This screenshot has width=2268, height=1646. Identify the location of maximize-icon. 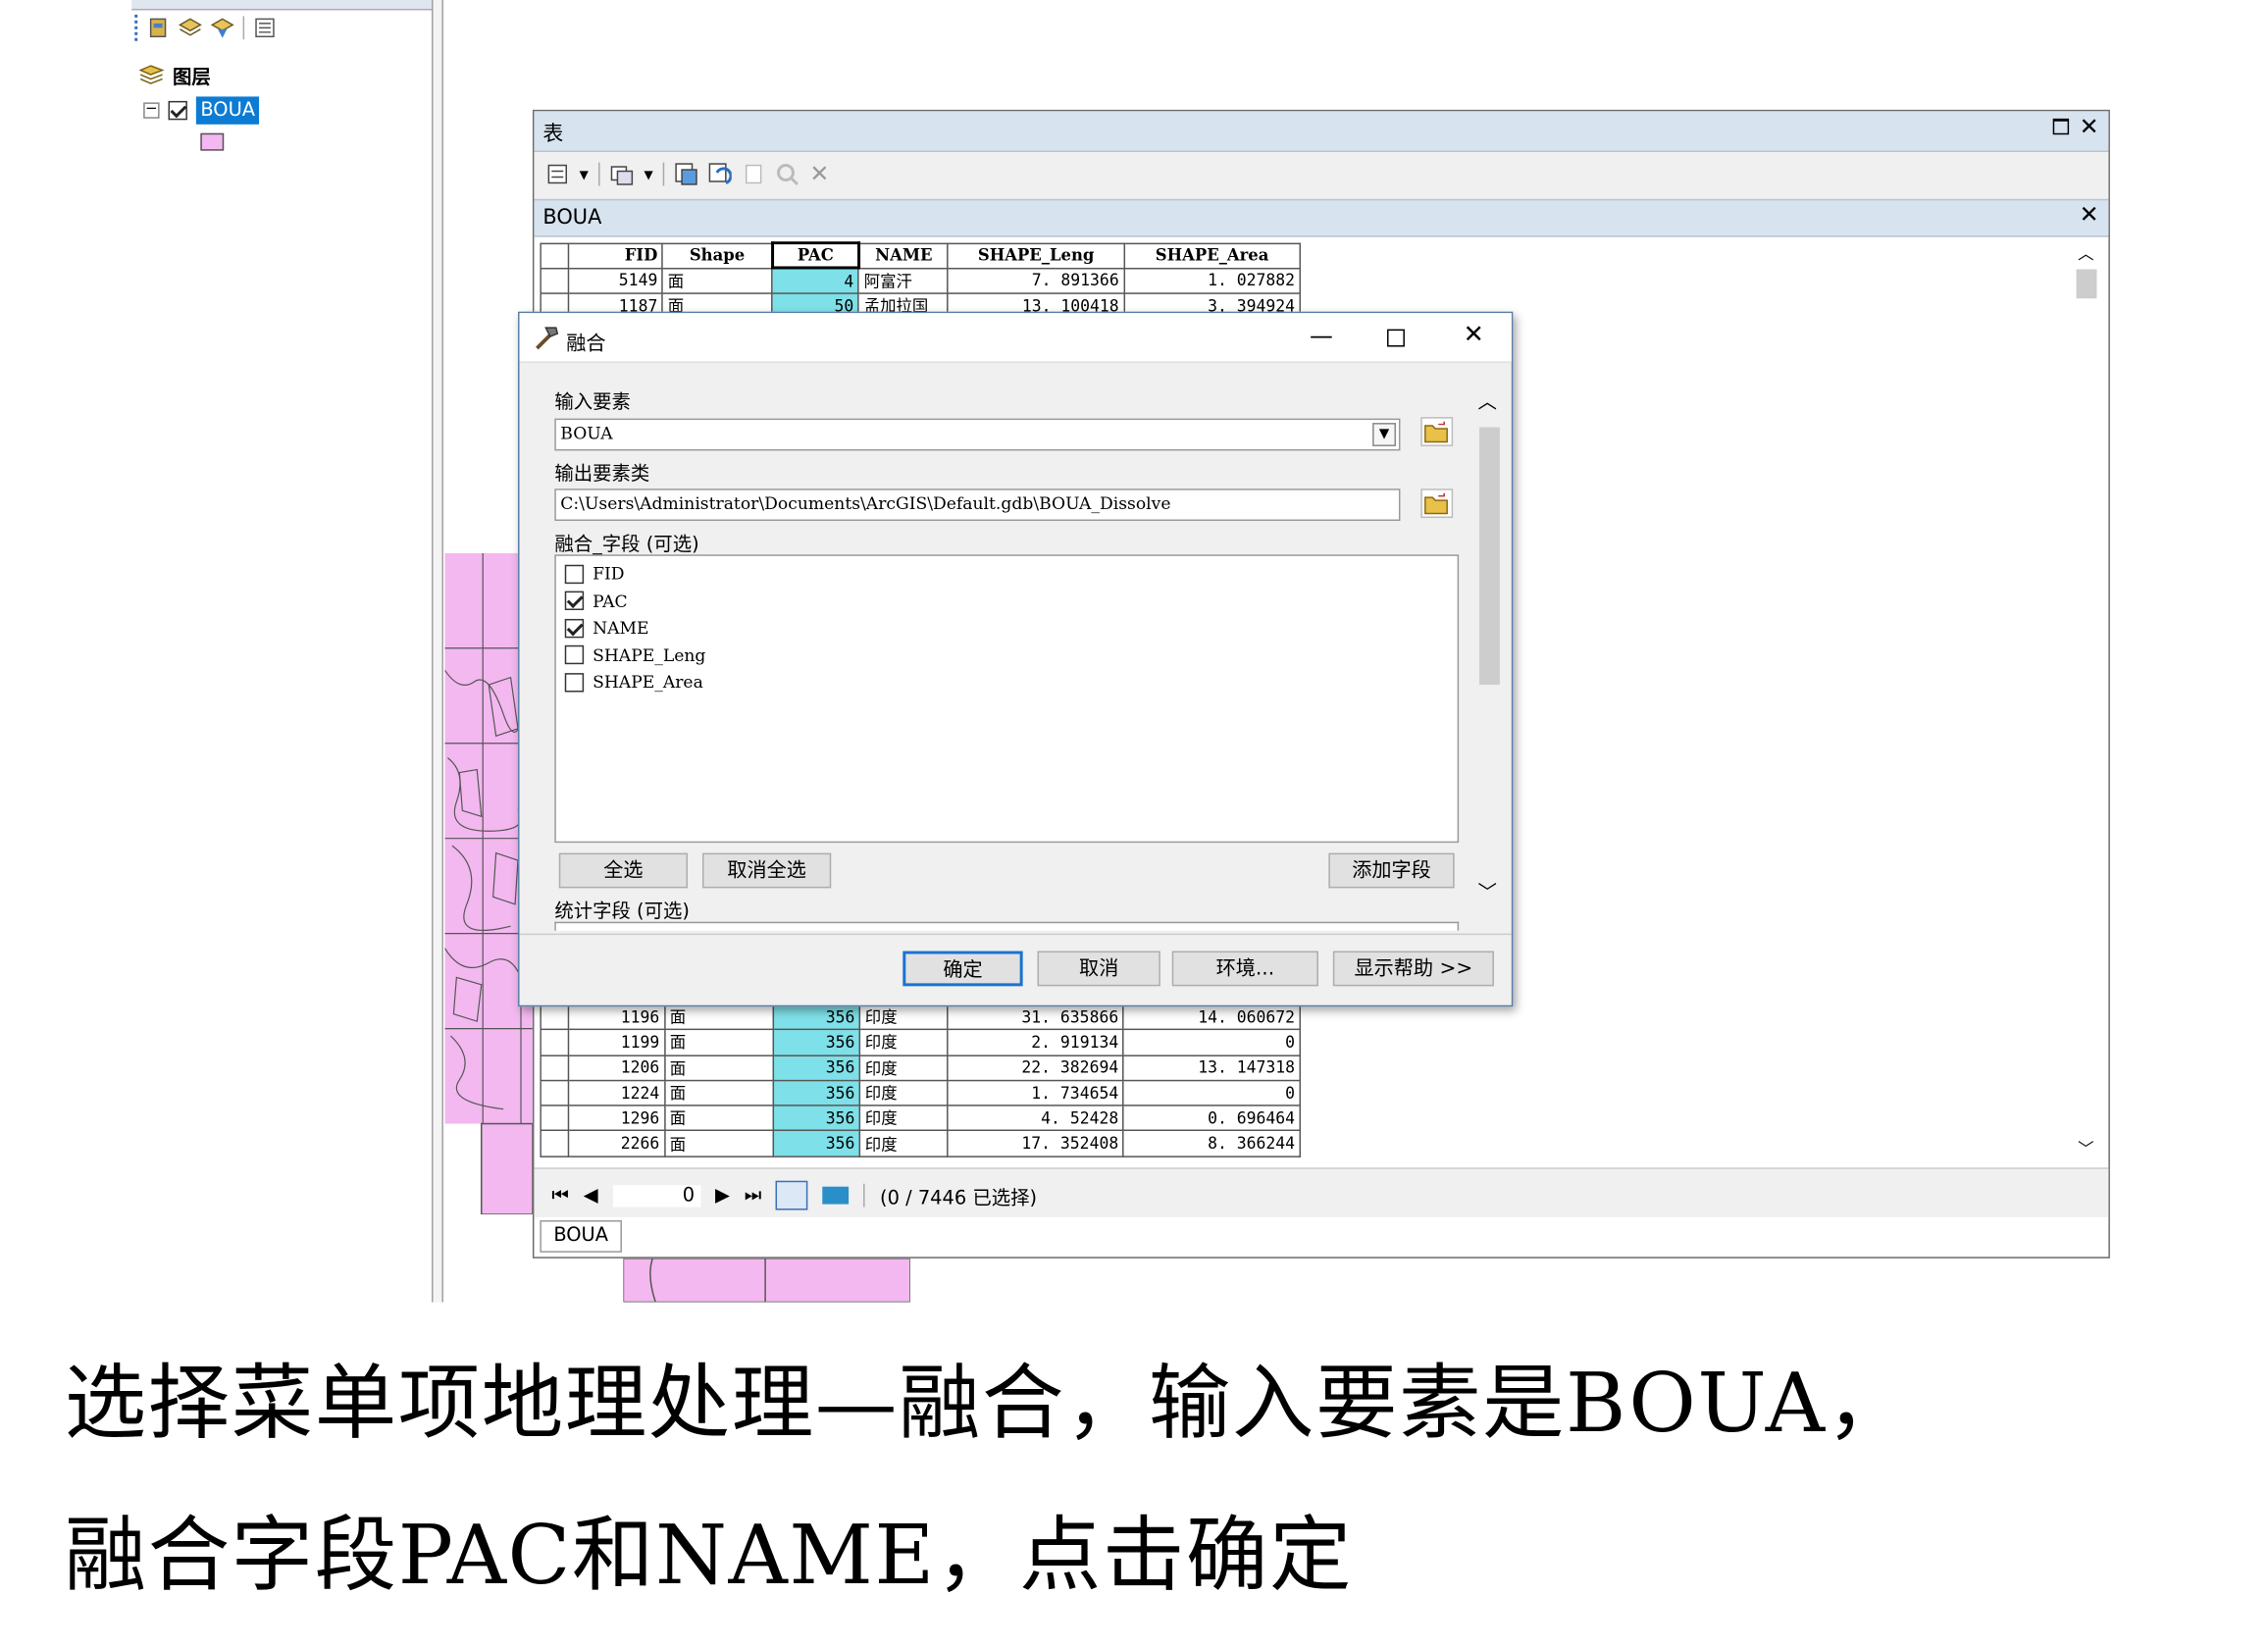
(1396, 338).